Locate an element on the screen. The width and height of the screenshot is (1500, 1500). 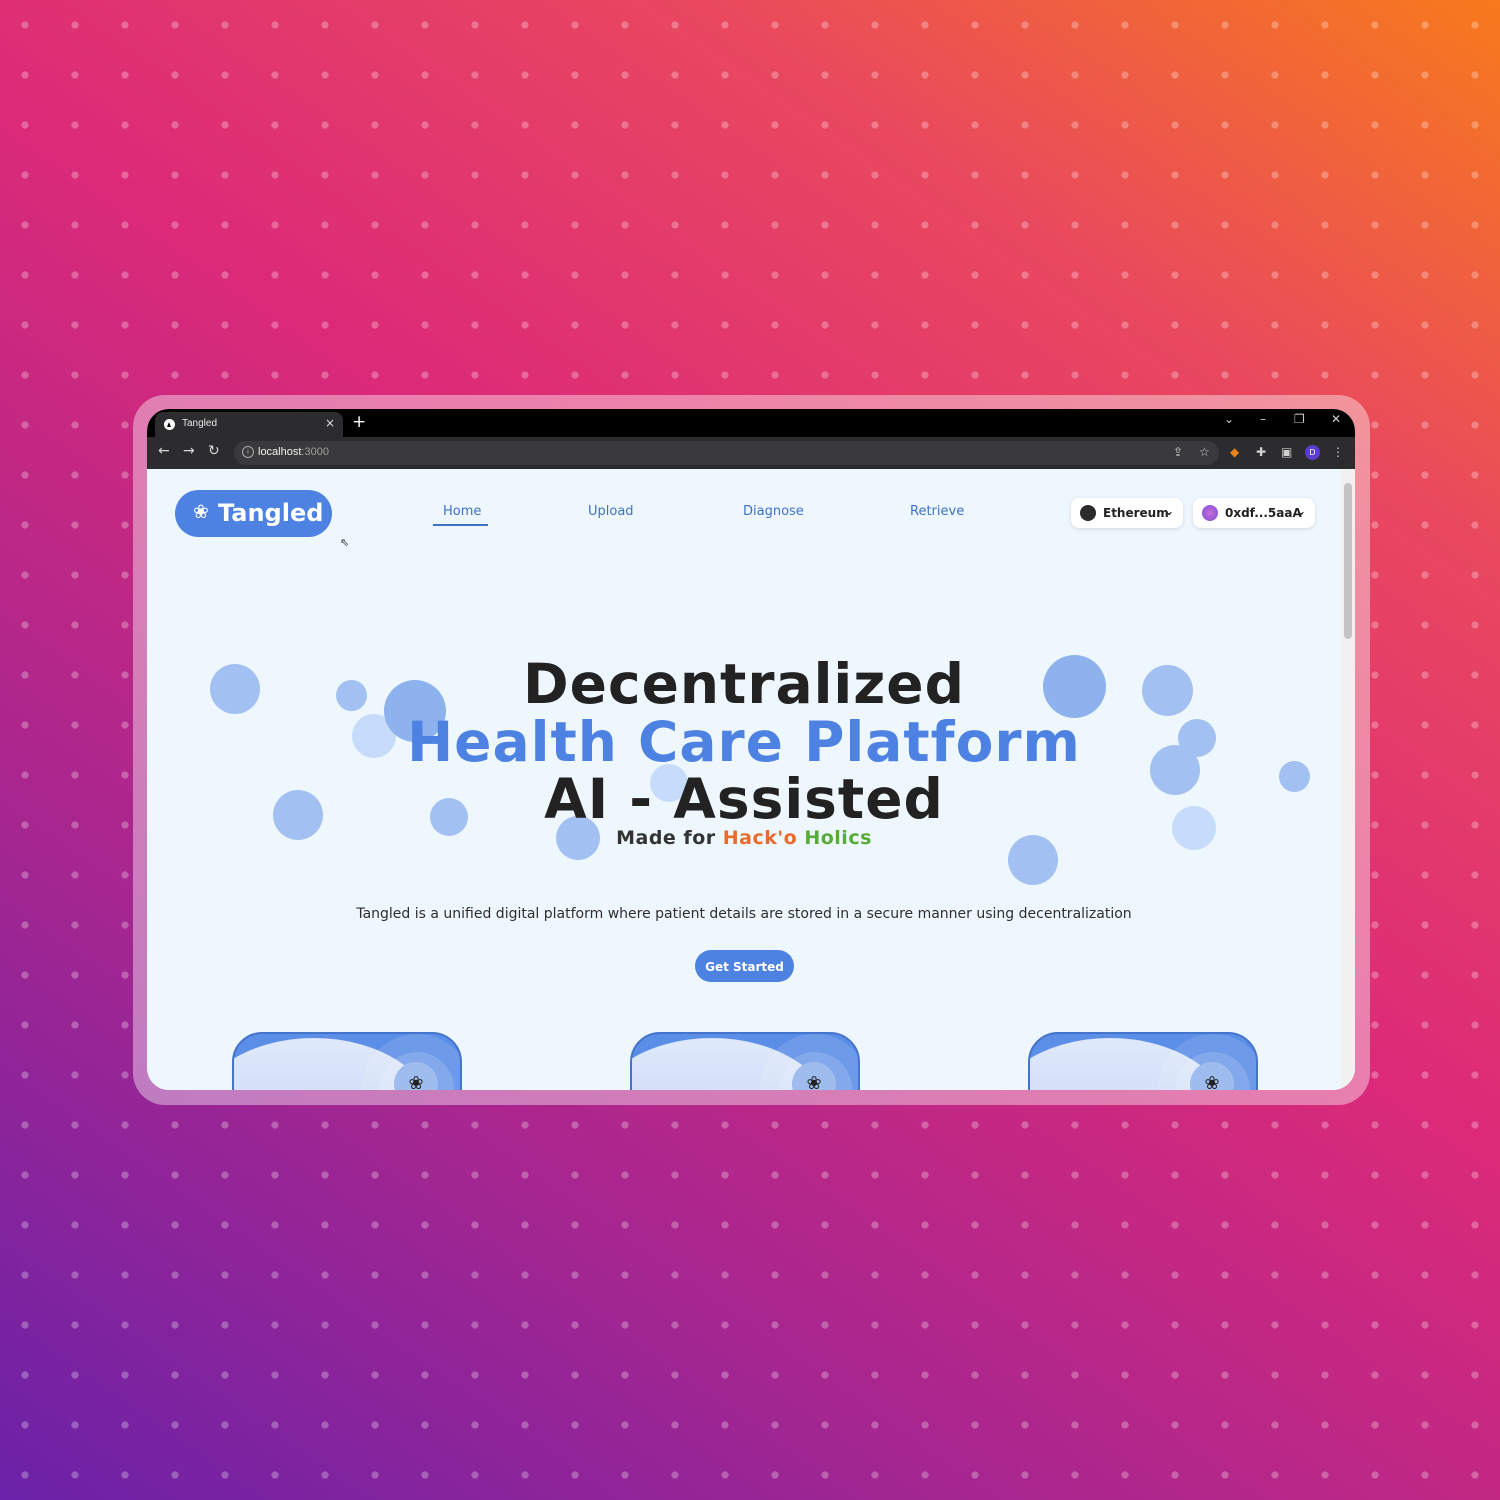
new-tab-button: + is located at coordinates (359, 422).